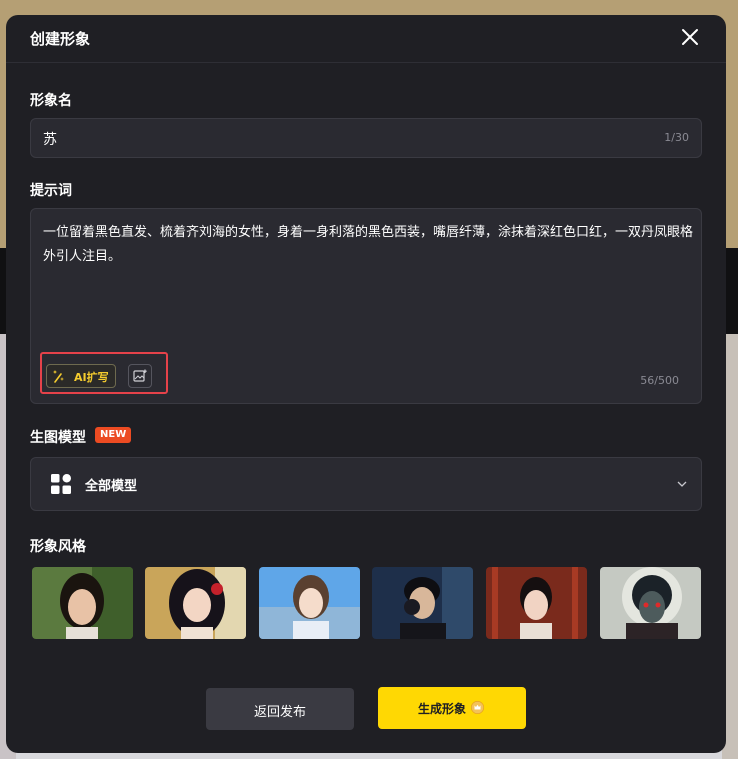 This screenshot has height=759, width=738. I want to click on style-thumbnail-comic, so click(422, 603).